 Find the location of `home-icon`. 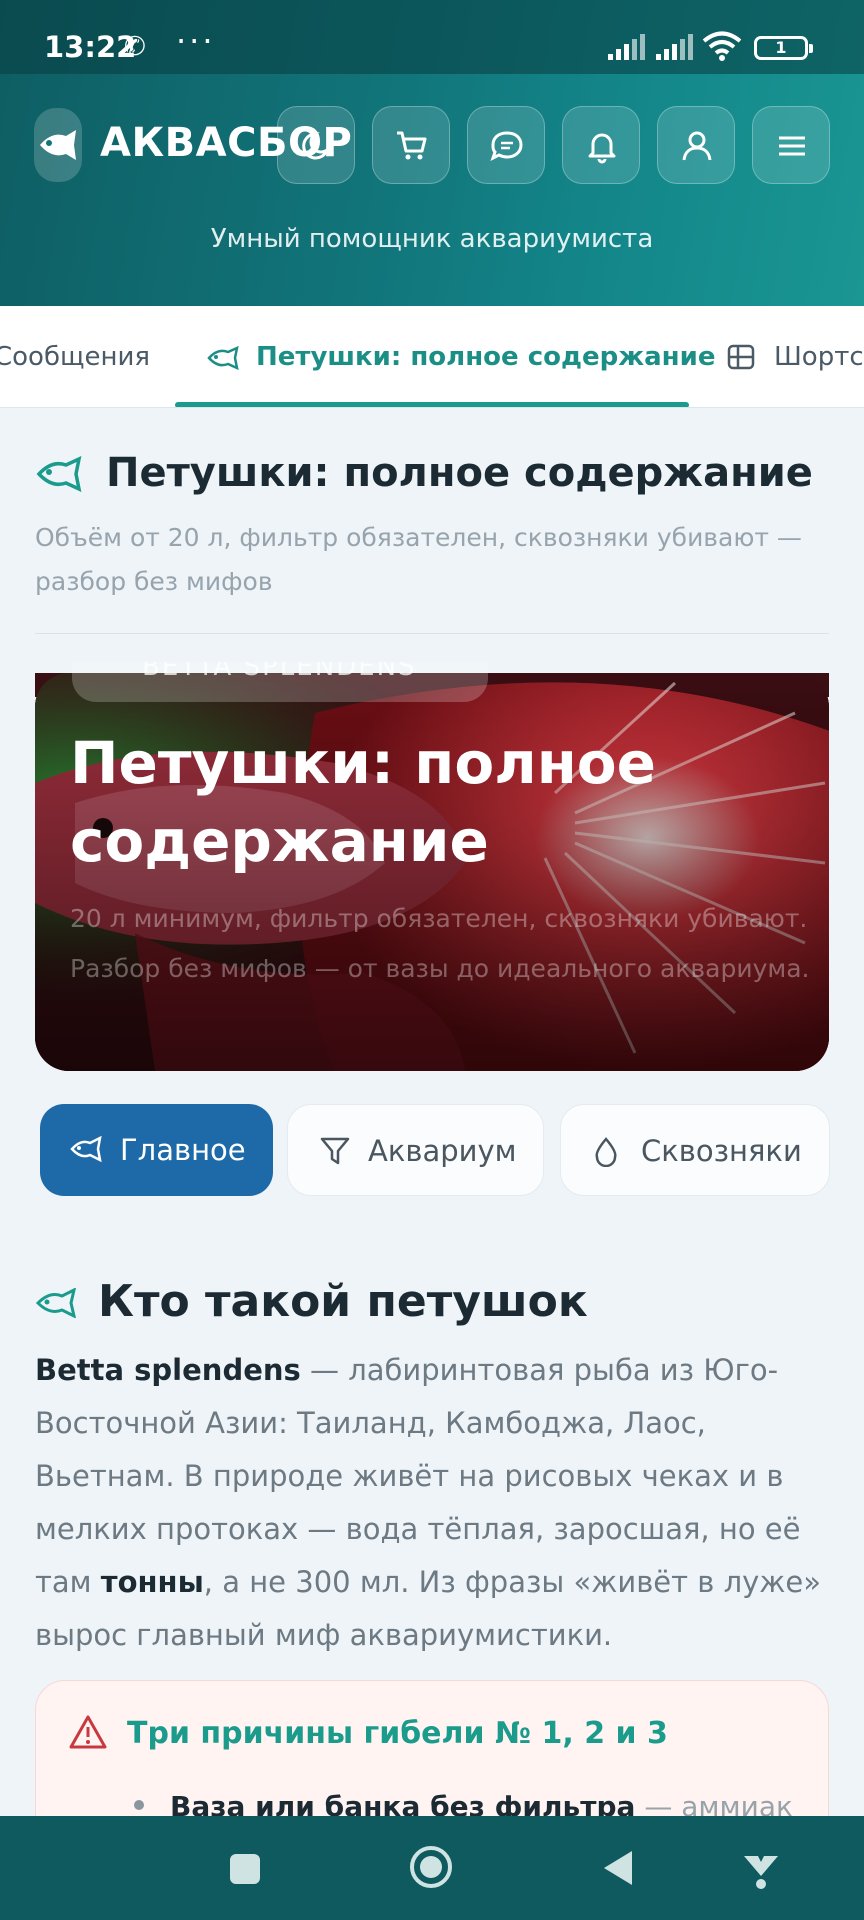

home-icon is located at coordinates (431, 1867).